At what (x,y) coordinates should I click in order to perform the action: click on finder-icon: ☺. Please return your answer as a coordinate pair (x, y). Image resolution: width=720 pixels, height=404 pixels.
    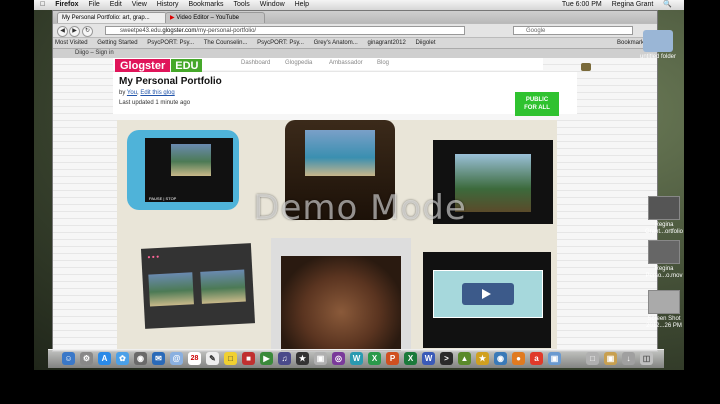
    Looking at the image, I should click on (68, 358).